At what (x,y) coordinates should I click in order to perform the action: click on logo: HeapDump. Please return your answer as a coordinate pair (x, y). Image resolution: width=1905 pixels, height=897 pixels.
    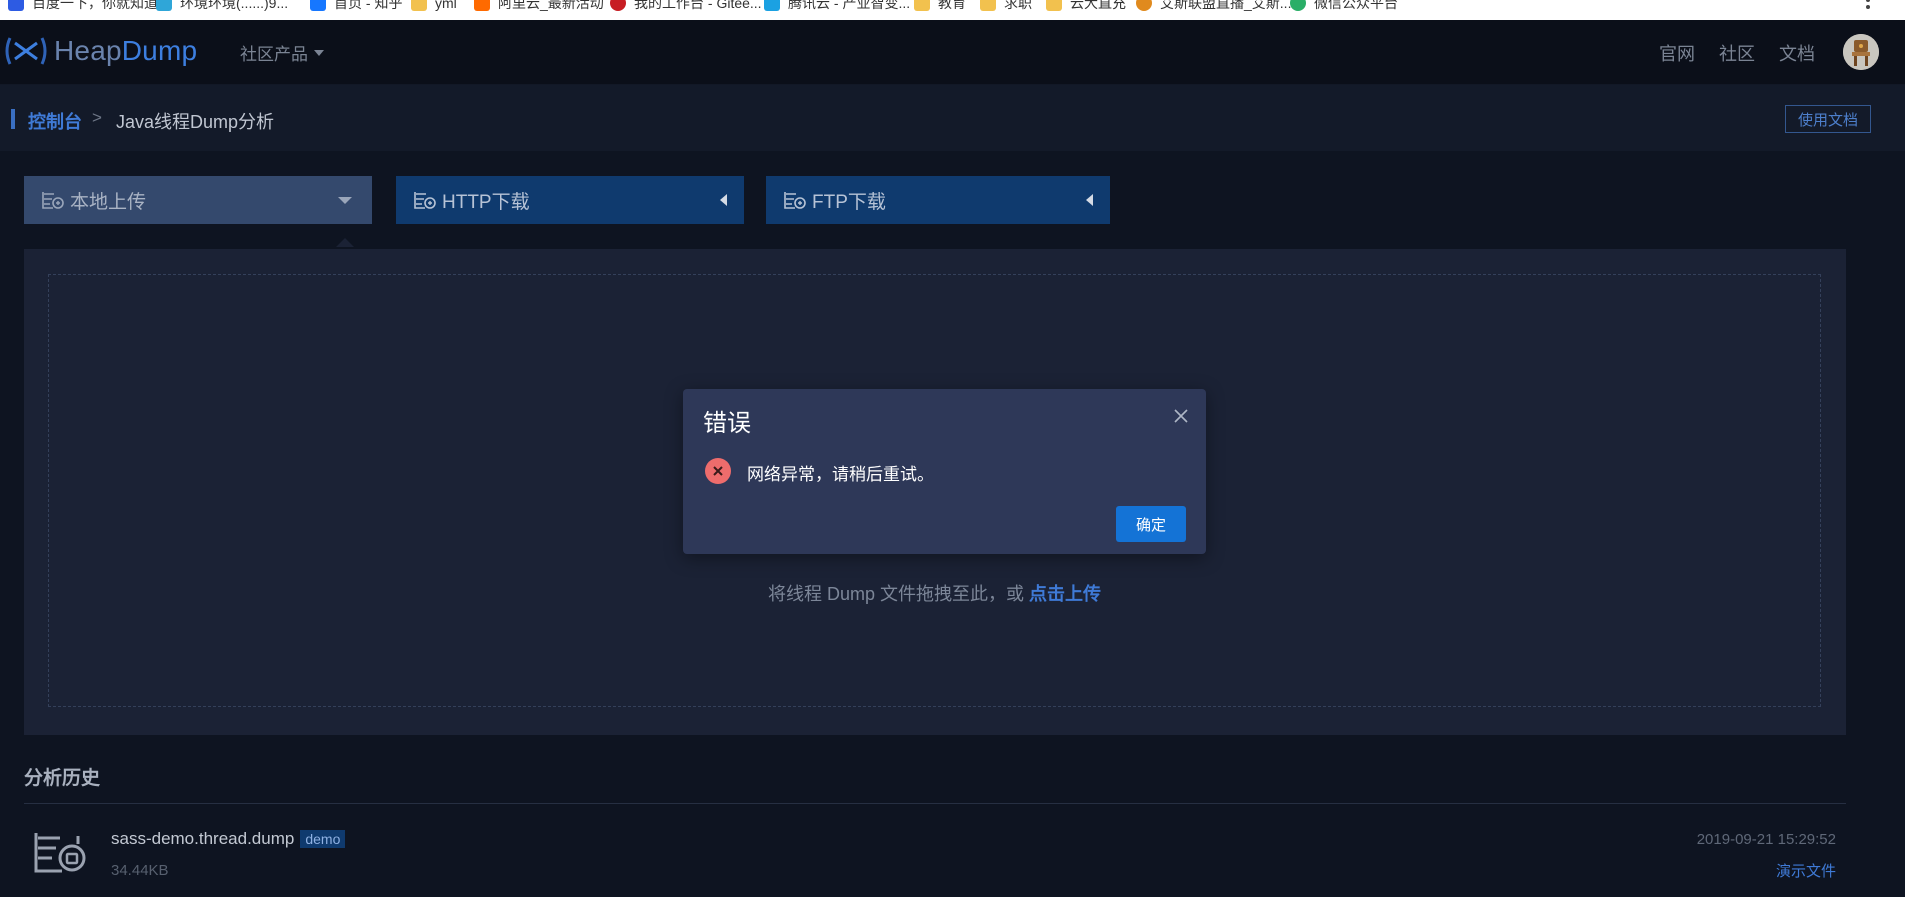
    Looking at the image, I should click on (100, 51).